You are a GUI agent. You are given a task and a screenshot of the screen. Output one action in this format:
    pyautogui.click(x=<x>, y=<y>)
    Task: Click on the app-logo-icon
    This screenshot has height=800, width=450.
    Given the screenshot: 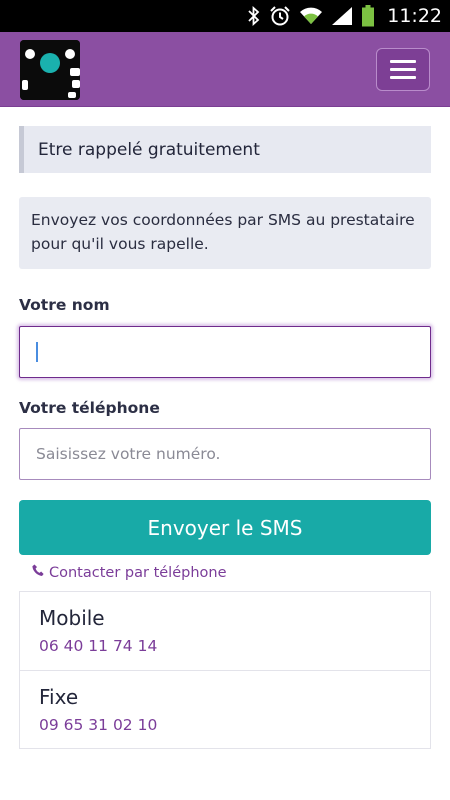 What is the action you would take?
    pyautogui.click(x=50, y=70)
    